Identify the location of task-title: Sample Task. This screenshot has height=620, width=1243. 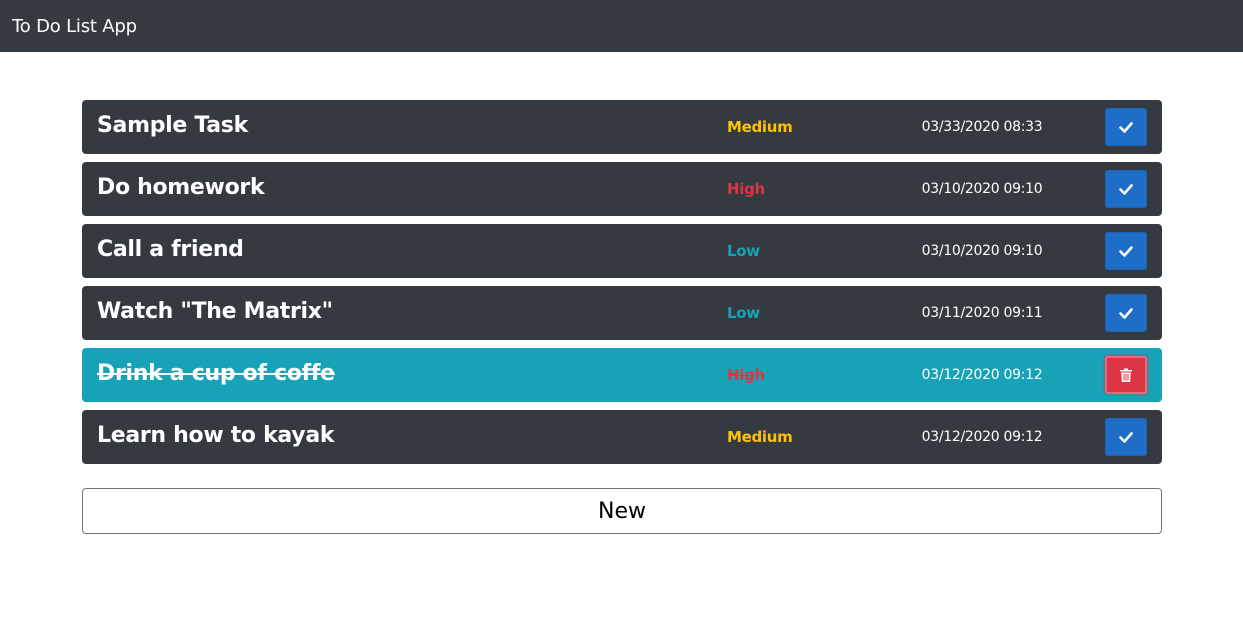
(172, 125).